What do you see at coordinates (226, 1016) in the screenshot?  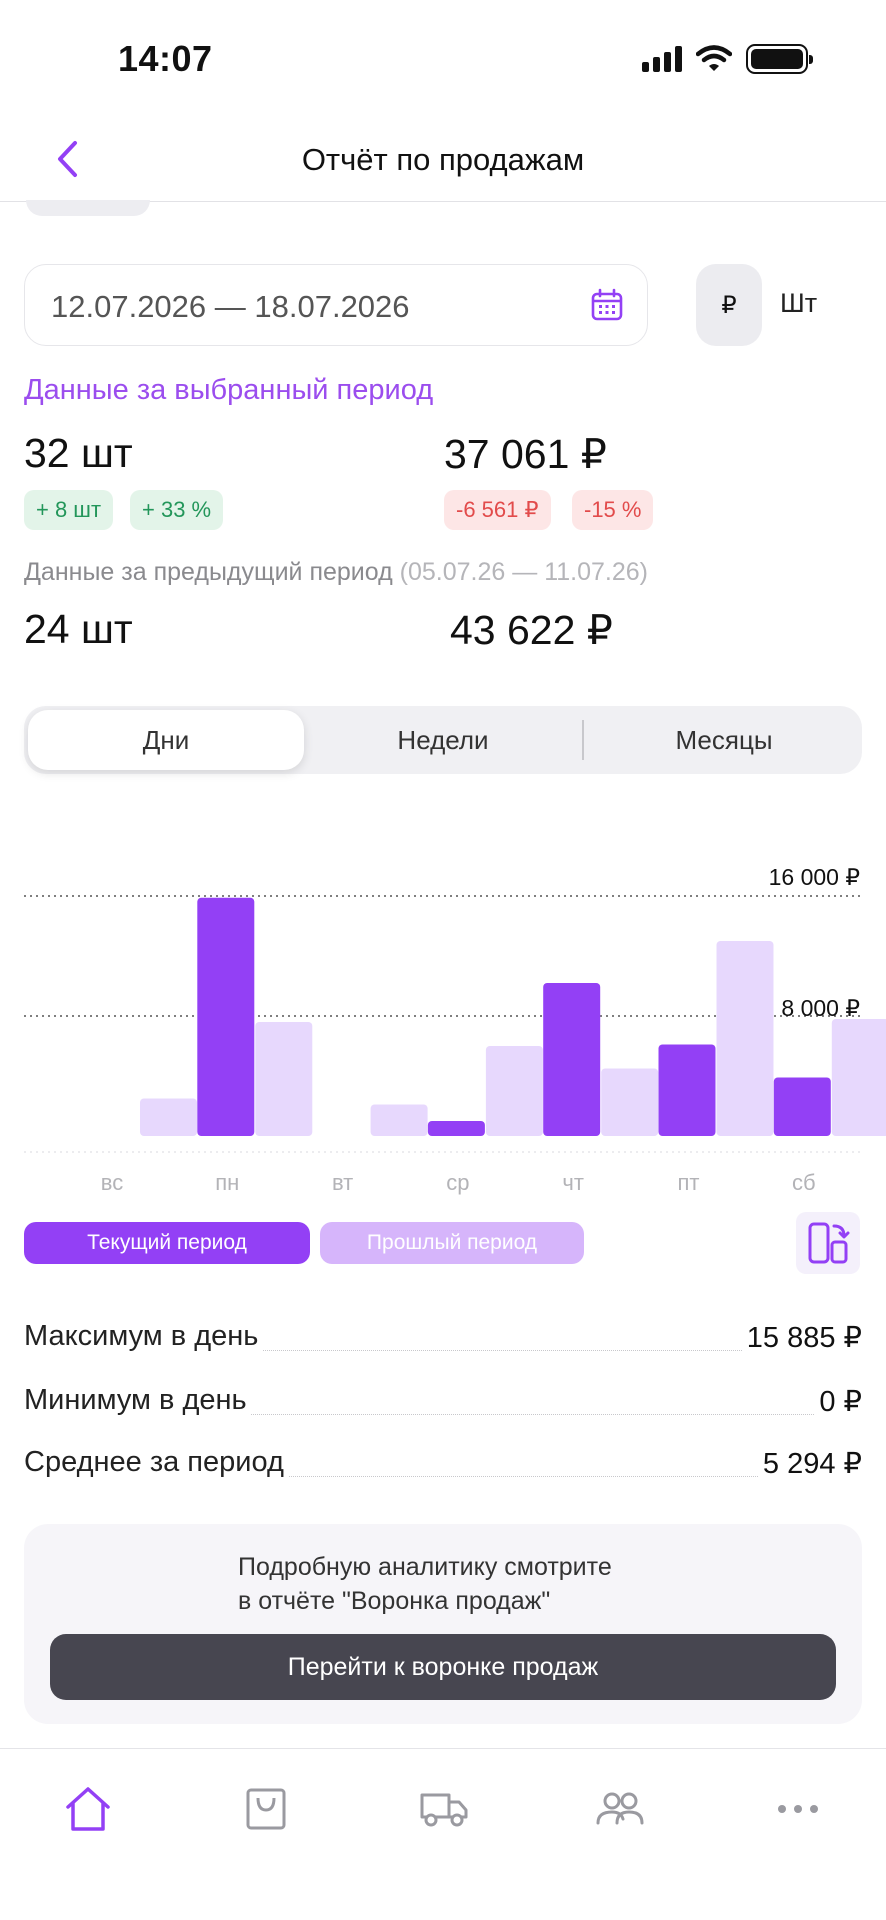 I see `bar-current-пн` at bounding box center [226, 1016].